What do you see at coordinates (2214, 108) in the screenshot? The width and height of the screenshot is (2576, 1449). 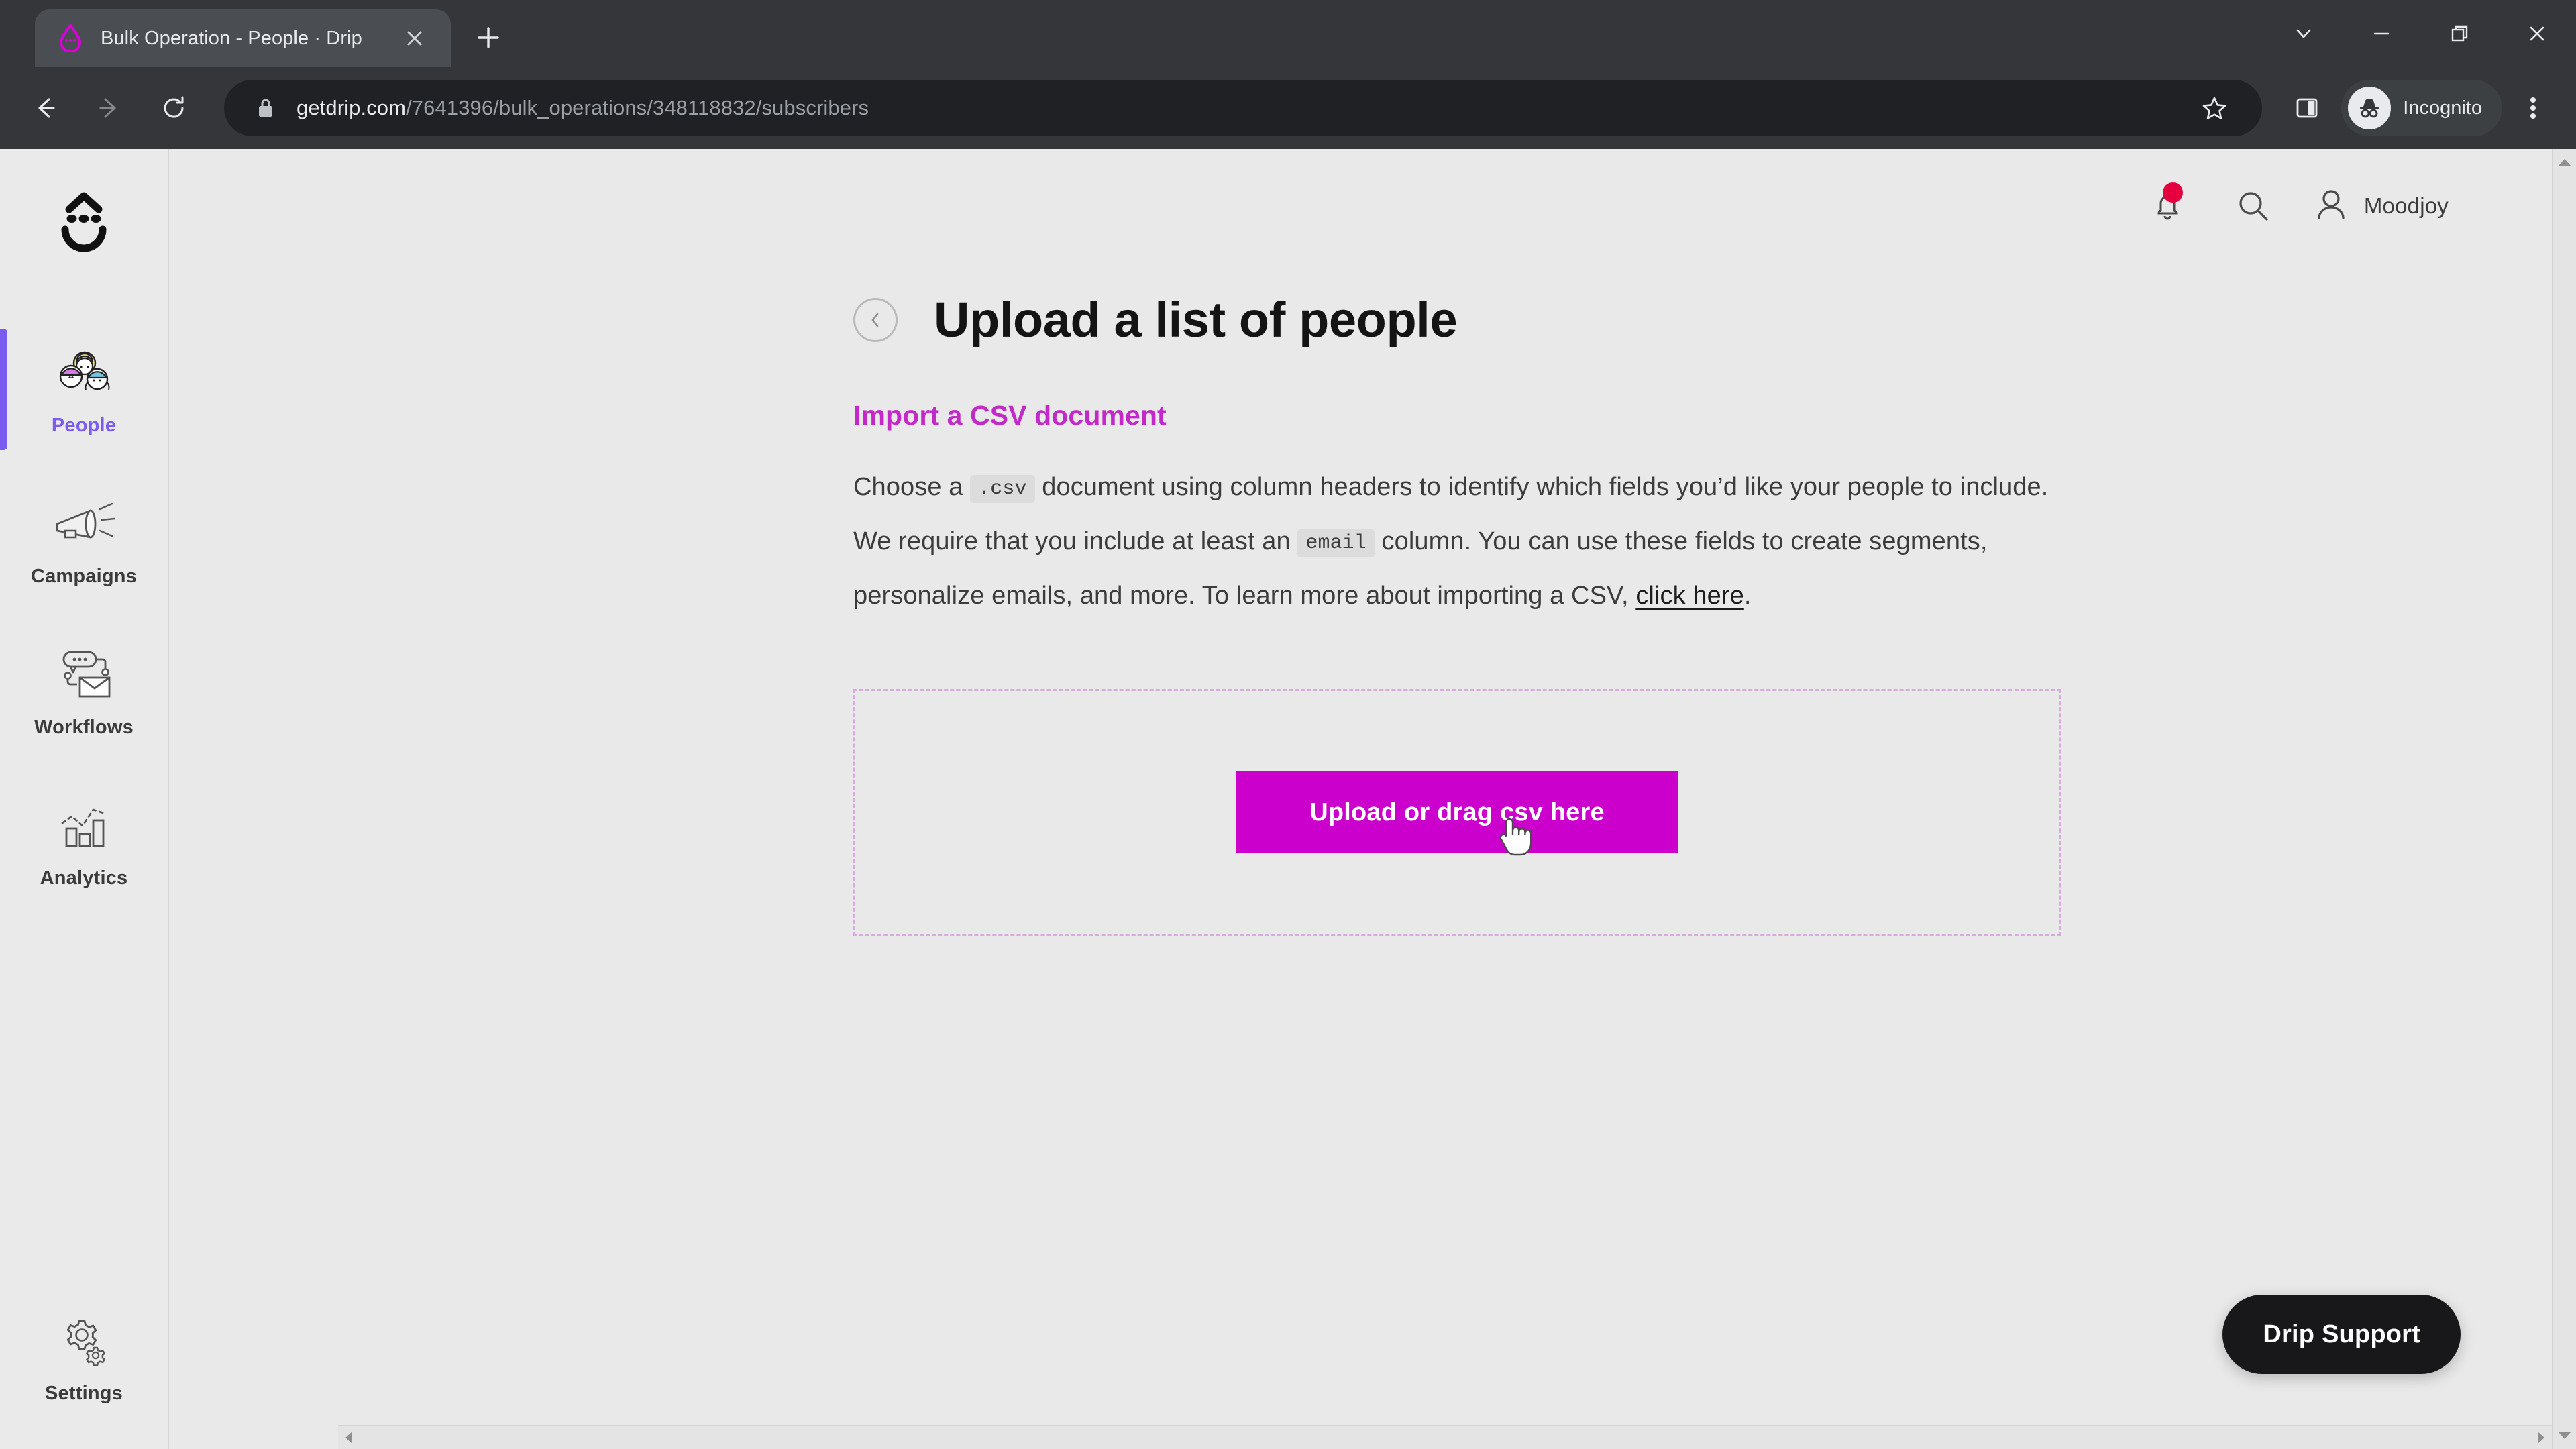 I see `star-icon` at bounding box center [2214, 108].